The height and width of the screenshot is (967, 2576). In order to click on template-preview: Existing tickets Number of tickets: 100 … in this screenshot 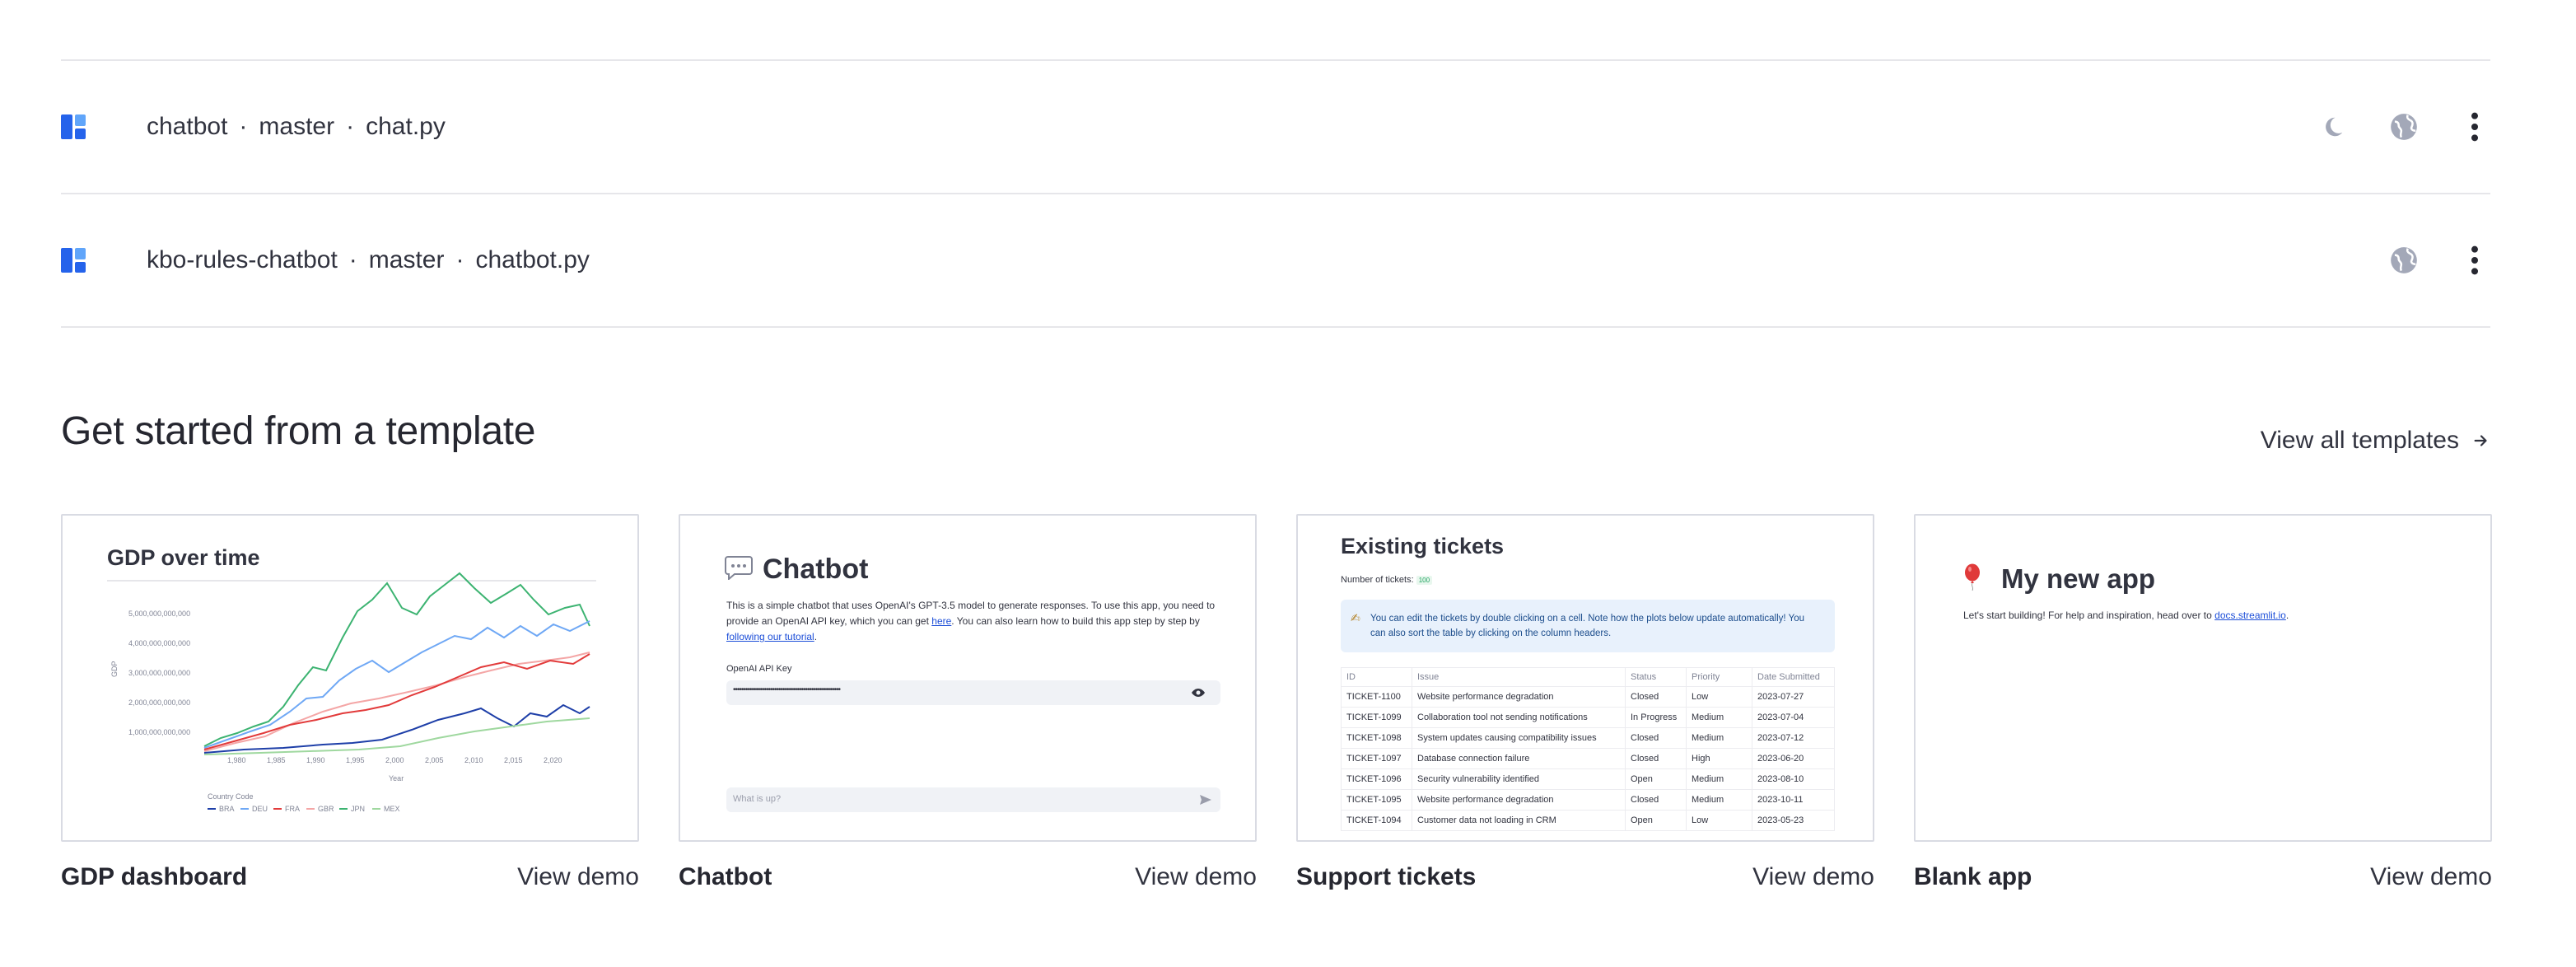, I will do `click(1585, 678)`.